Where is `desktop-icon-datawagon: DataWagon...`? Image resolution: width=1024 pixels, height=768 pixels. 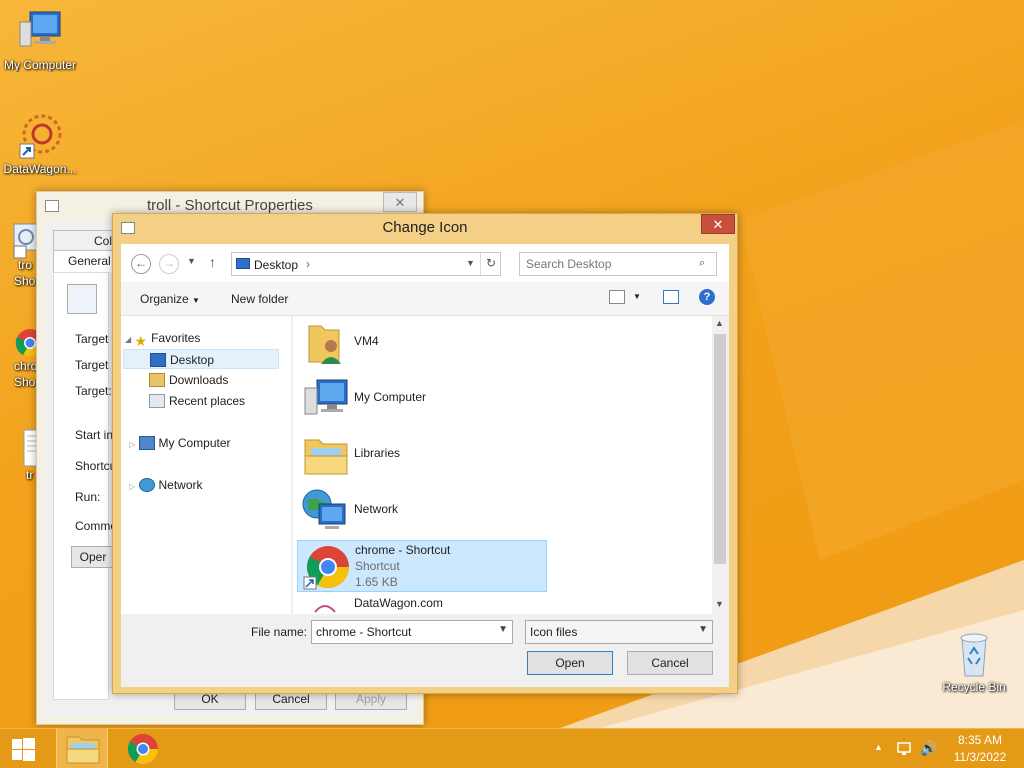
desktop-icon-datawagon: DataWagon... is located at coordinates (40, 144).